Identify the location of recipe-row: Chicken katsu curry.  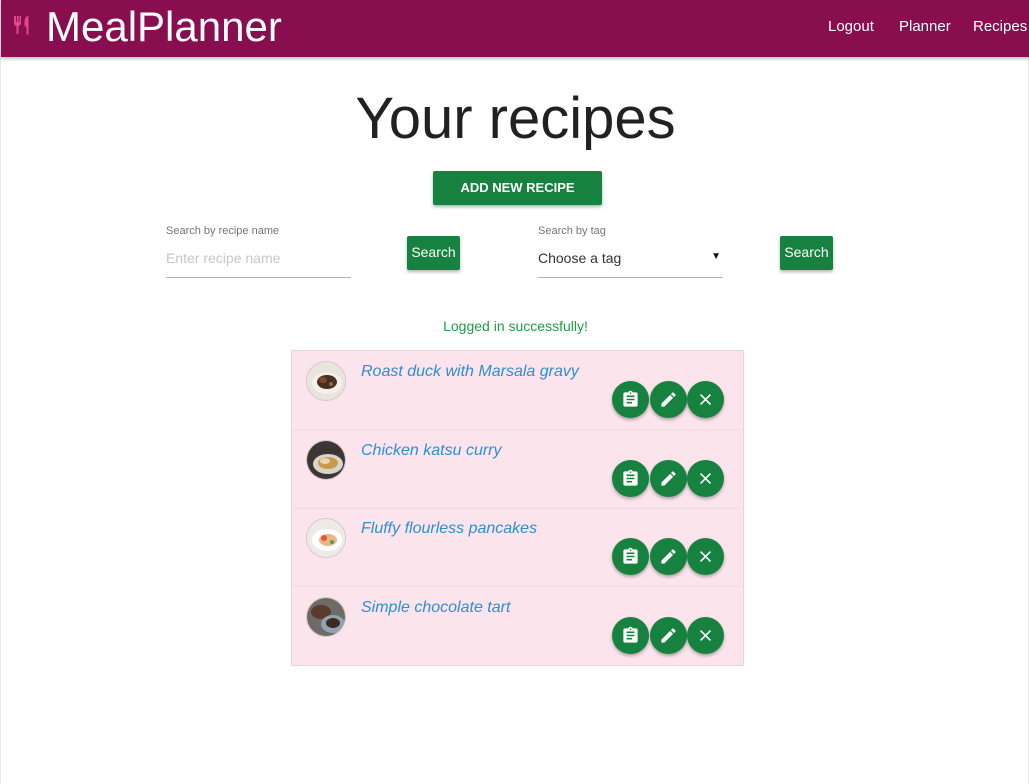
(517, 469).